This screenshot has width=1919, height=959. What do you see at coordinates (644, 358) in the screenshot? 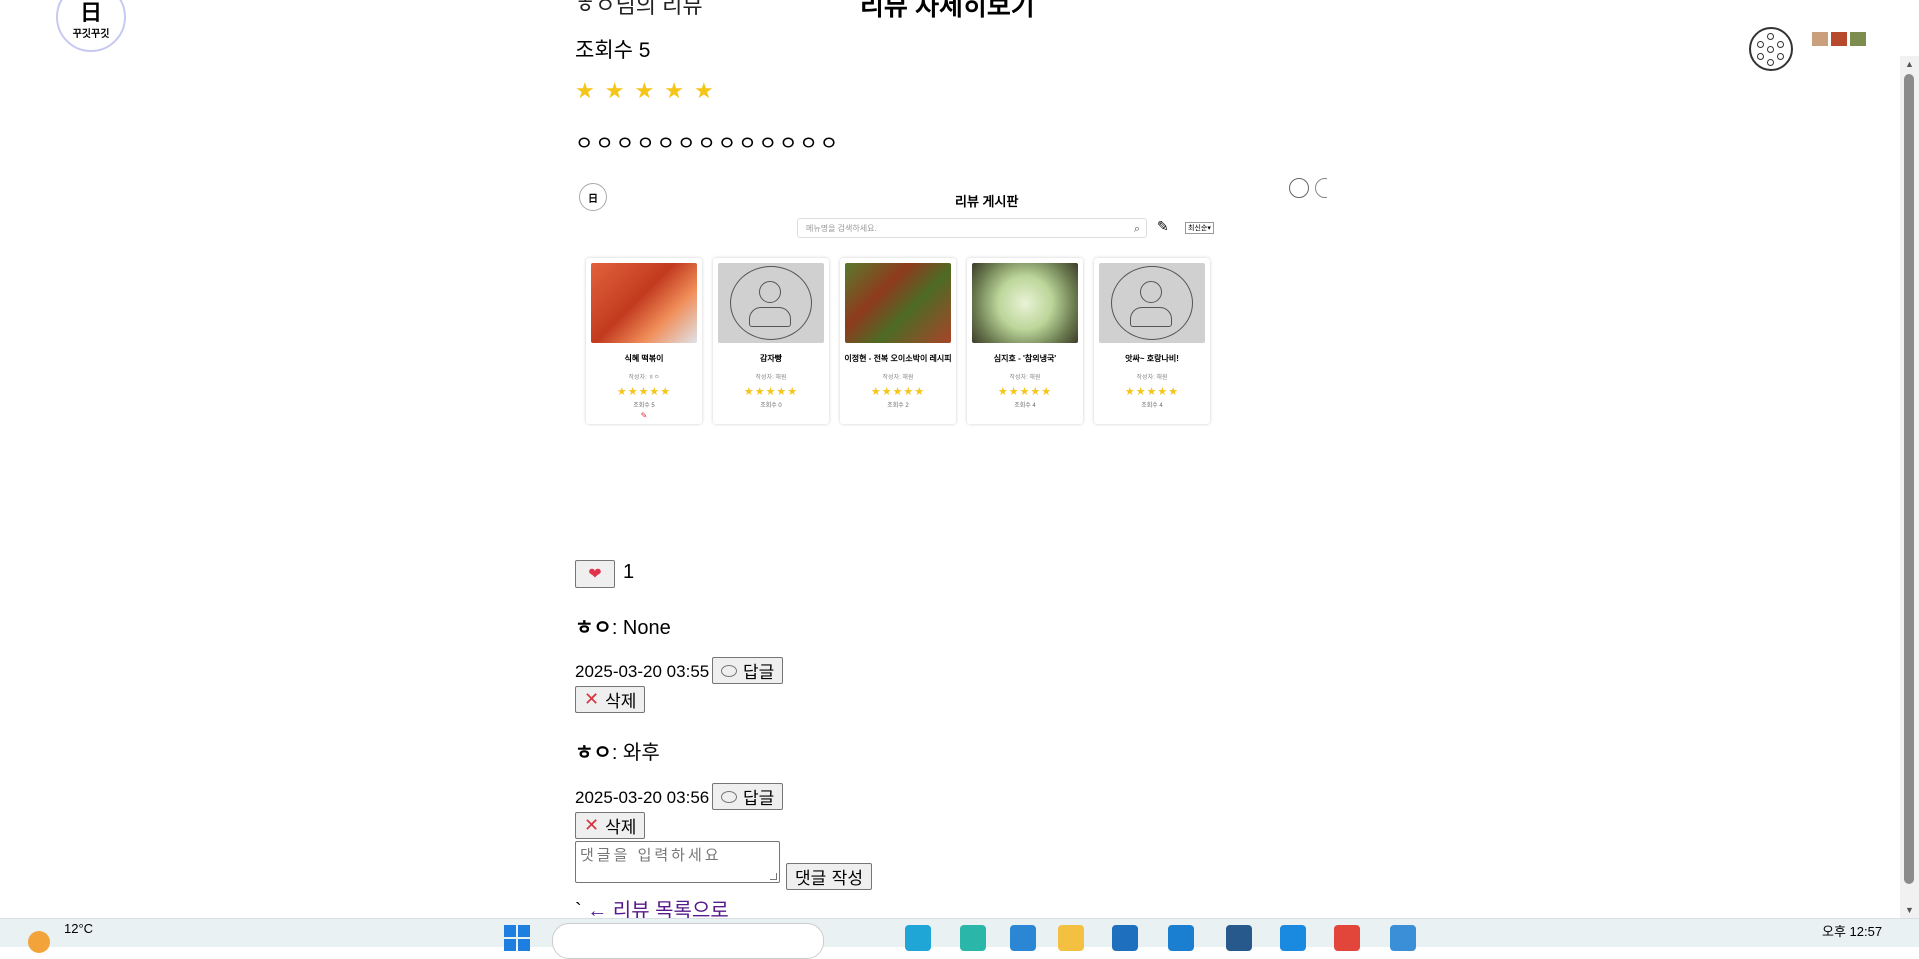
I see `card-title: 식혜 떡볶이` at bounding box center [644, 358].